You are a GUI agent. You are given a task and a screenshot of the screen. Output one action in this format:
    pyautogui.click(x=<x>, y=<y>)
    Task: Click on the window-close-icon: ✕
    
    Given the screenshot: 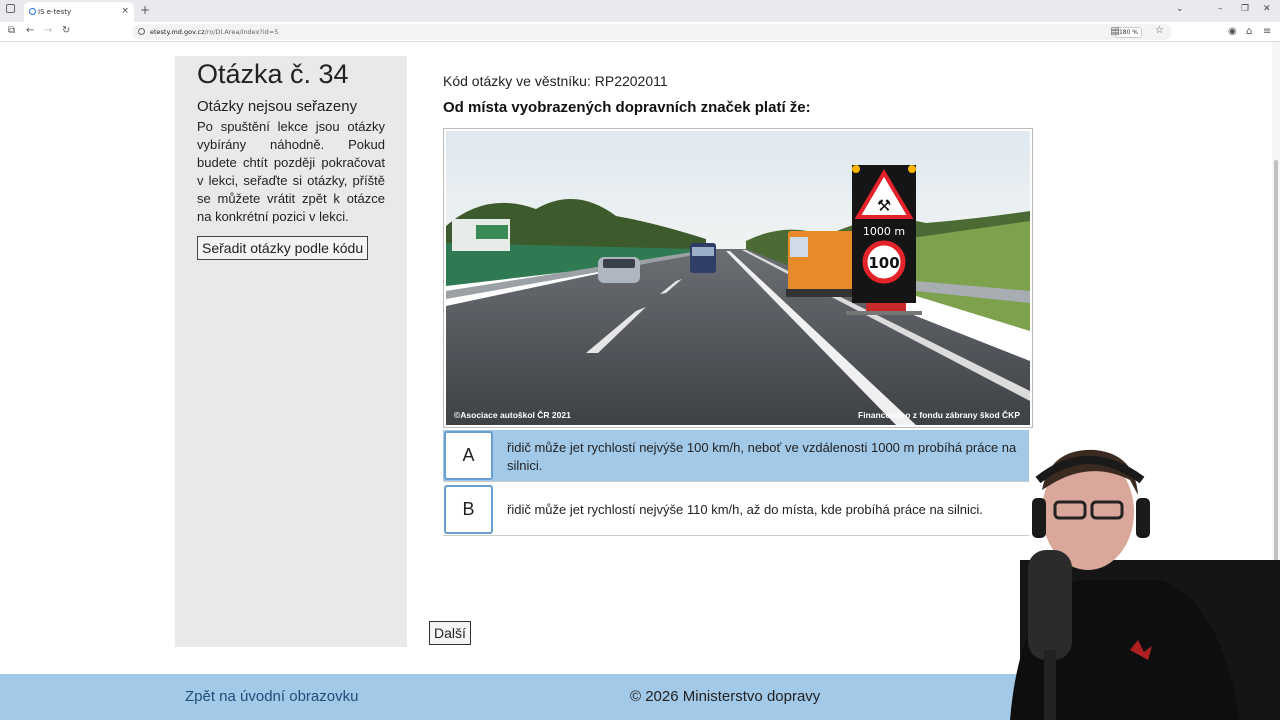 What is the action you would take?
    pyautogui.click(x=1267, y=9)
    